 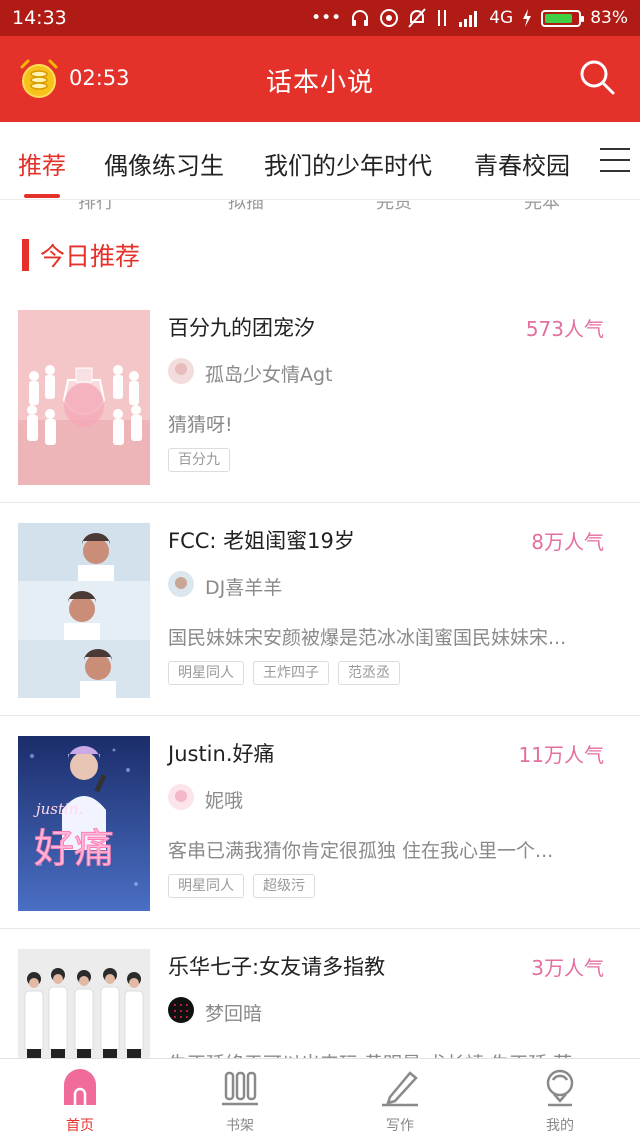 What do you see at coordinates (269, 373) in the screenshot?
I see `author-name: 孤岛少女情Agt` at bounding box center [269, 373].